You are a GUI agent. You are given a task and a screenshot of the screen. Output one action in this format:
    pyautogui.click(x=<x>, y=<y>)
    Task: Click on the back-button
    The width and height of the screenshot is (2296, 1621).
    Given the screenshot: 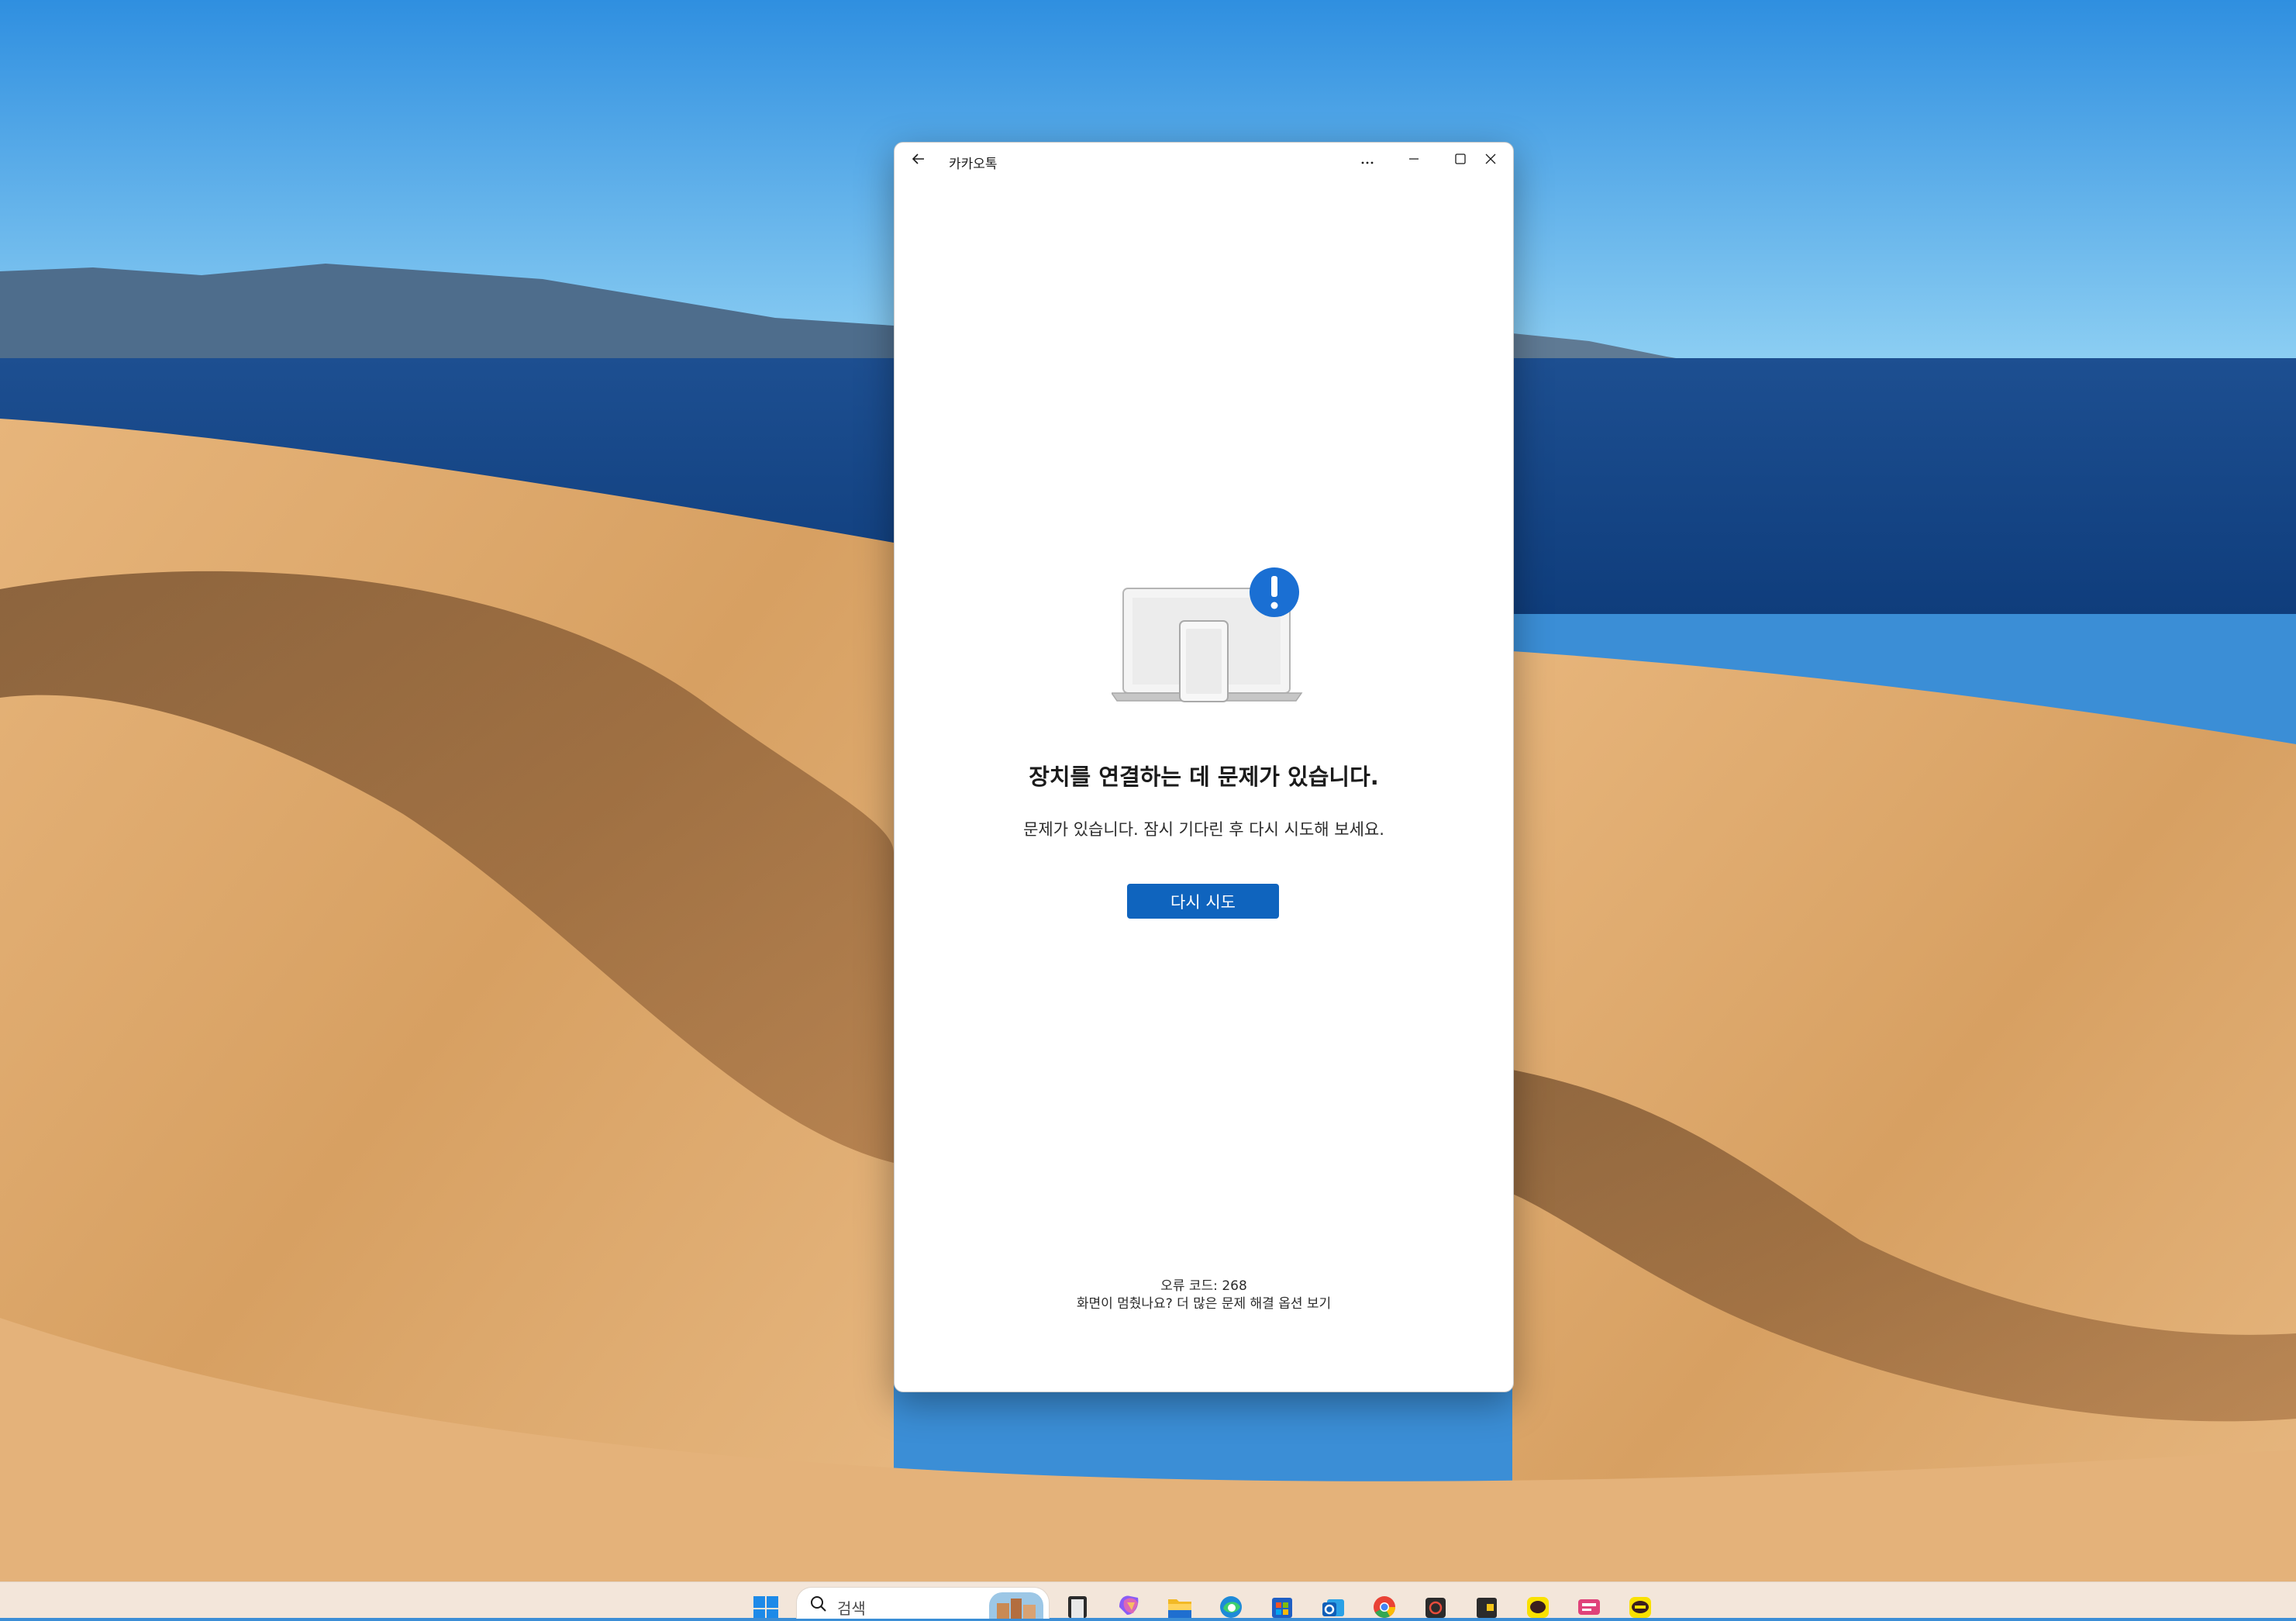 What is the action you would take?
    pyautogui.click(x=918, y=160)
    